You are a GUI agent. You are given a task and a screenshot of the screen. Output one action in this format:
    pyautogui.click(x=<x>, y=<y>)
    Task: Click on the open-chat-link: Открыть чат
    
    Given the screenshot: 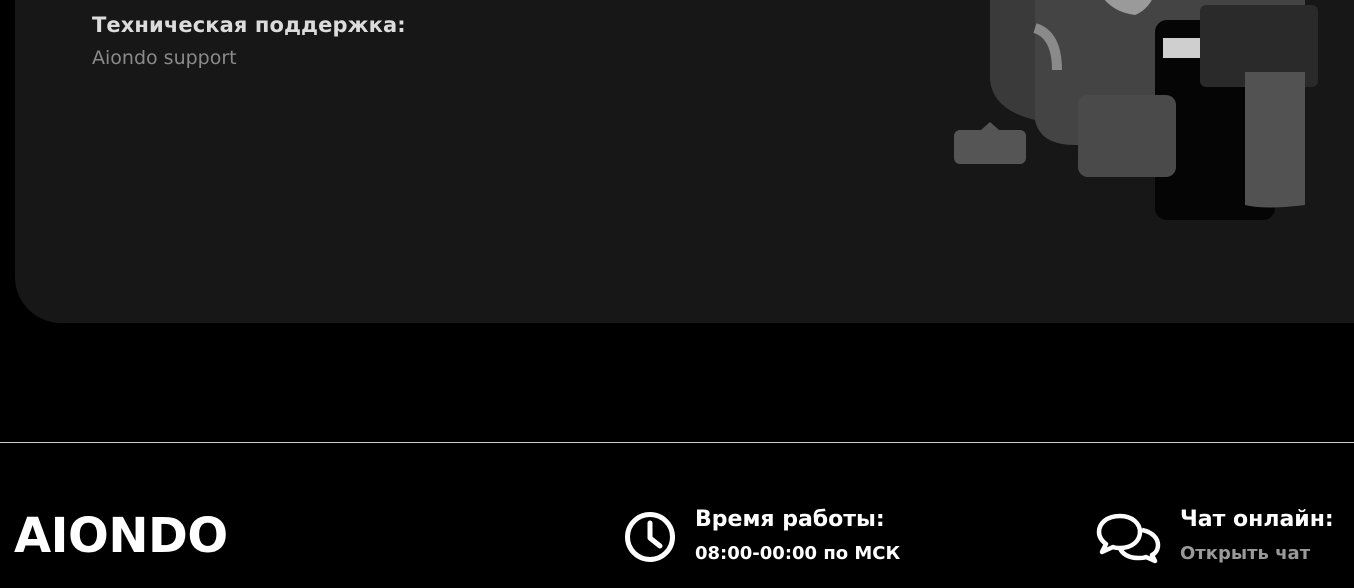 What is the action you would take?
    pyautogui.click(x=1245, y=553)
    